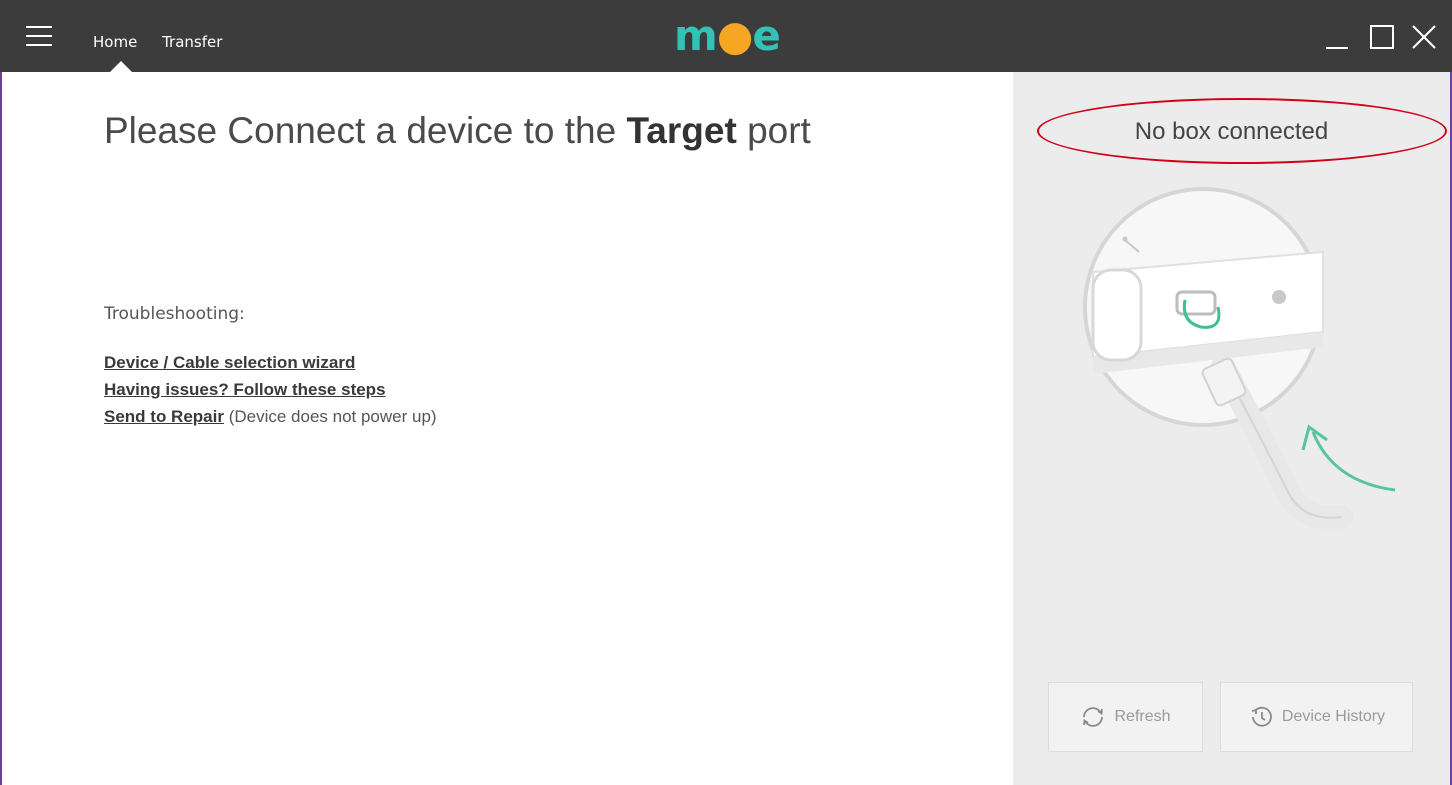  I want to click on history-label: Device History, so click(1333, 716).